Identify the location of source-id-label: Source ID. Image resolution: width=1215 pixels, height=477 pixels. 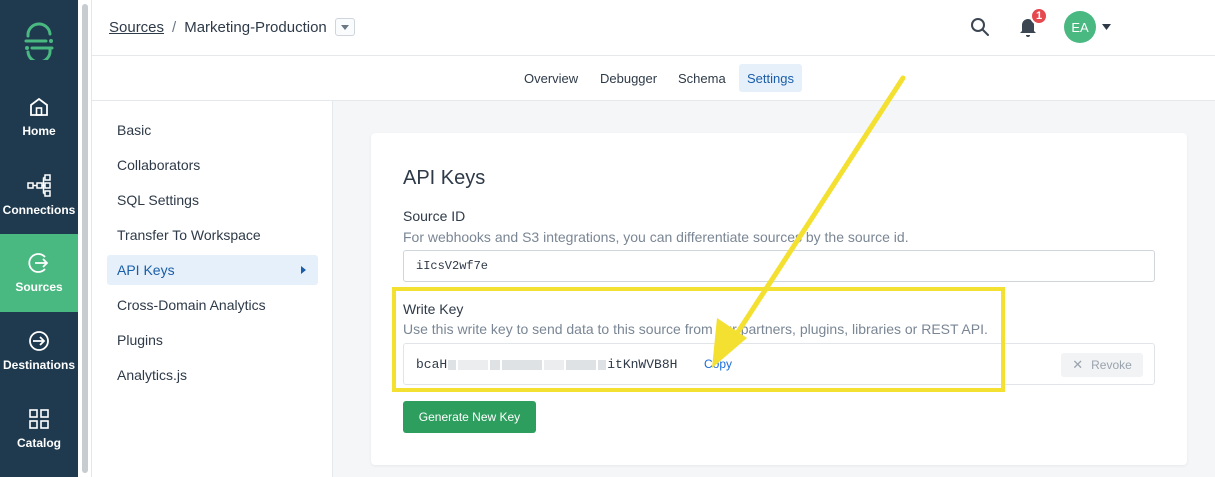
(434, 216).